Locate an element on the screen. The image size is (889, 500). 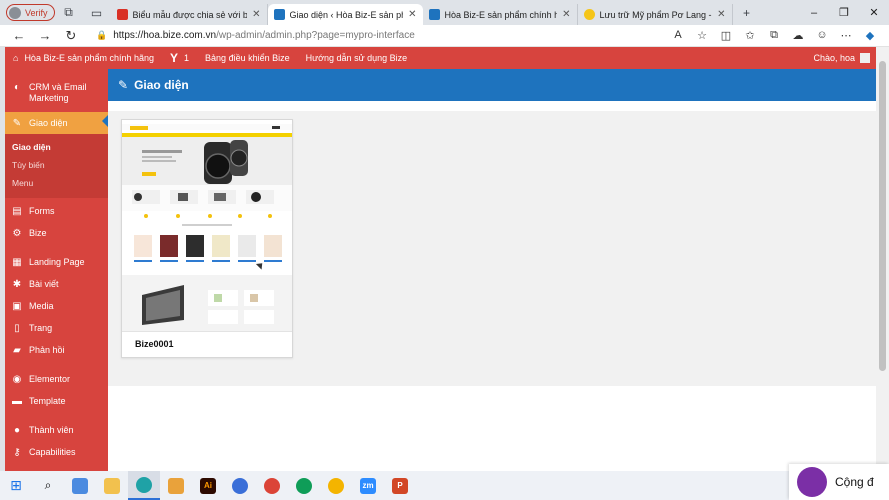
illustrator-icon: Ai is located at coordinates (208, 485).